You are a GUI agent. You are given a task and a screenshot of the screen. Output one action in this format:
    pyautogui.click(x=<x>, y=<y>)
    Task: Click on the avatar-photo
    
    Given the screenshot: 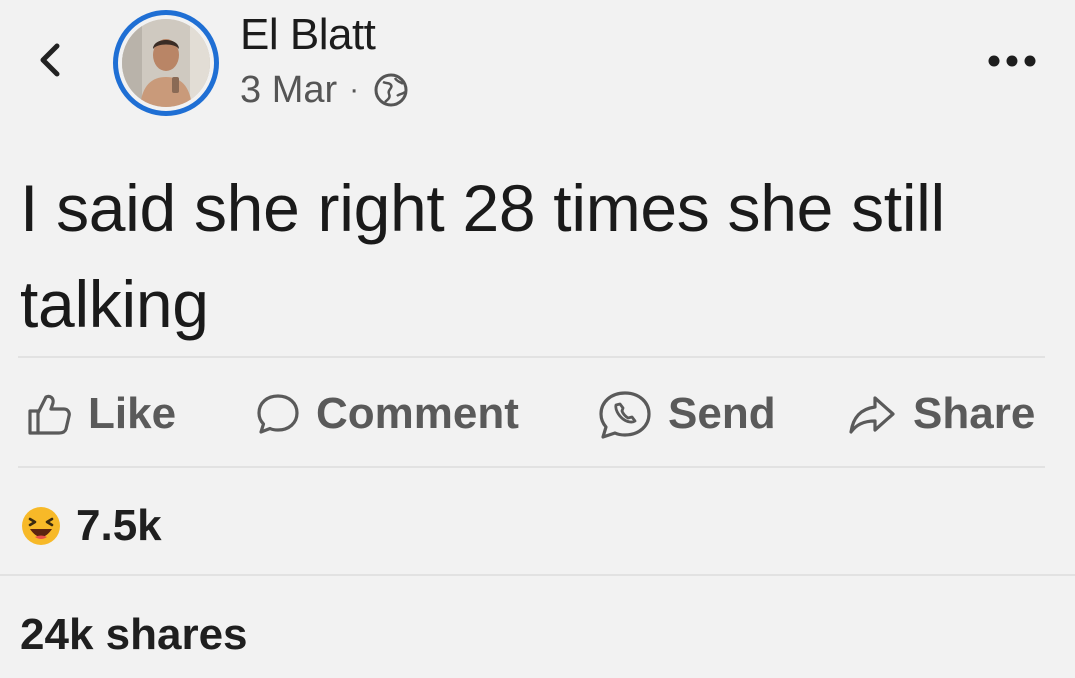 What is the action you would take?
    pyautogui.click(x=166, y=63)
    